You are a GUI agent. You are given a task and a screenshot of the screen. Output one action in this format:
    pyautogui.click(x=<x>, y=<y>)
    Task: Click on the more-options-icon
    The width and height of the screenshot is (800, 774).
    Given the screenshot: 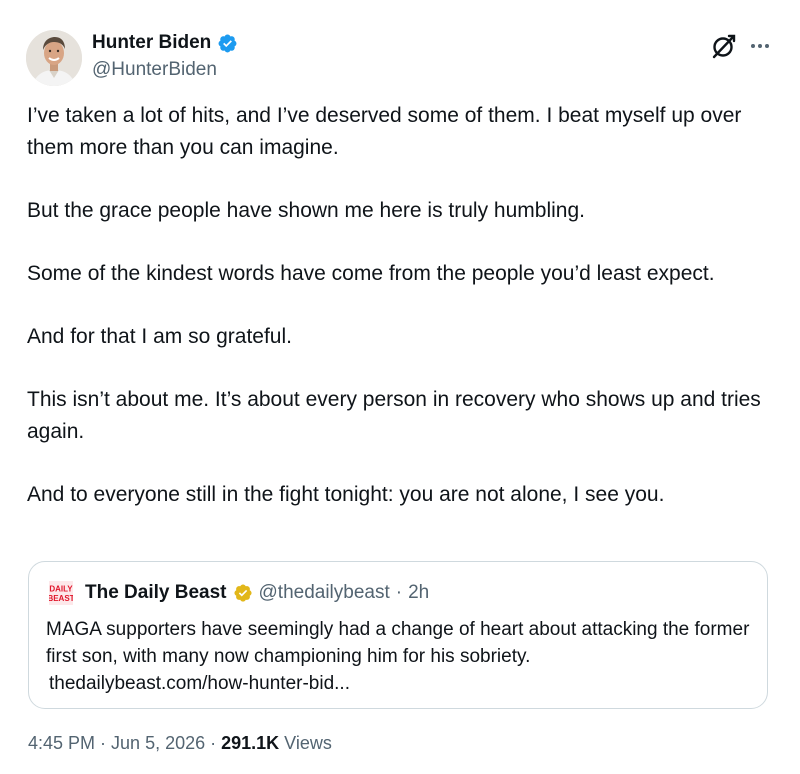 What is the action you would take?
    pyautogui.click(x=760, y=46)
    